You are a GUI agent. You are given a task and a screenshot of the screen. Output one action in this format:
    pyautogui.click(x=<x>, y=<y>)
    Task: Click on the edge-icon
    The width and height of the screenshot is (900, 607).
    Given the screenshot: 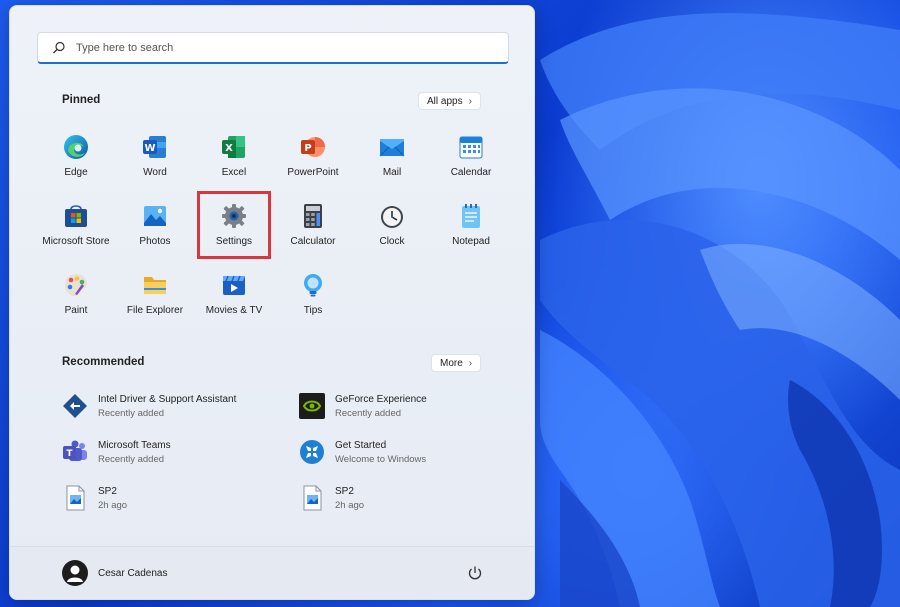 What is the action you would take?
    pyautogui.click(x=76, y=147)
    